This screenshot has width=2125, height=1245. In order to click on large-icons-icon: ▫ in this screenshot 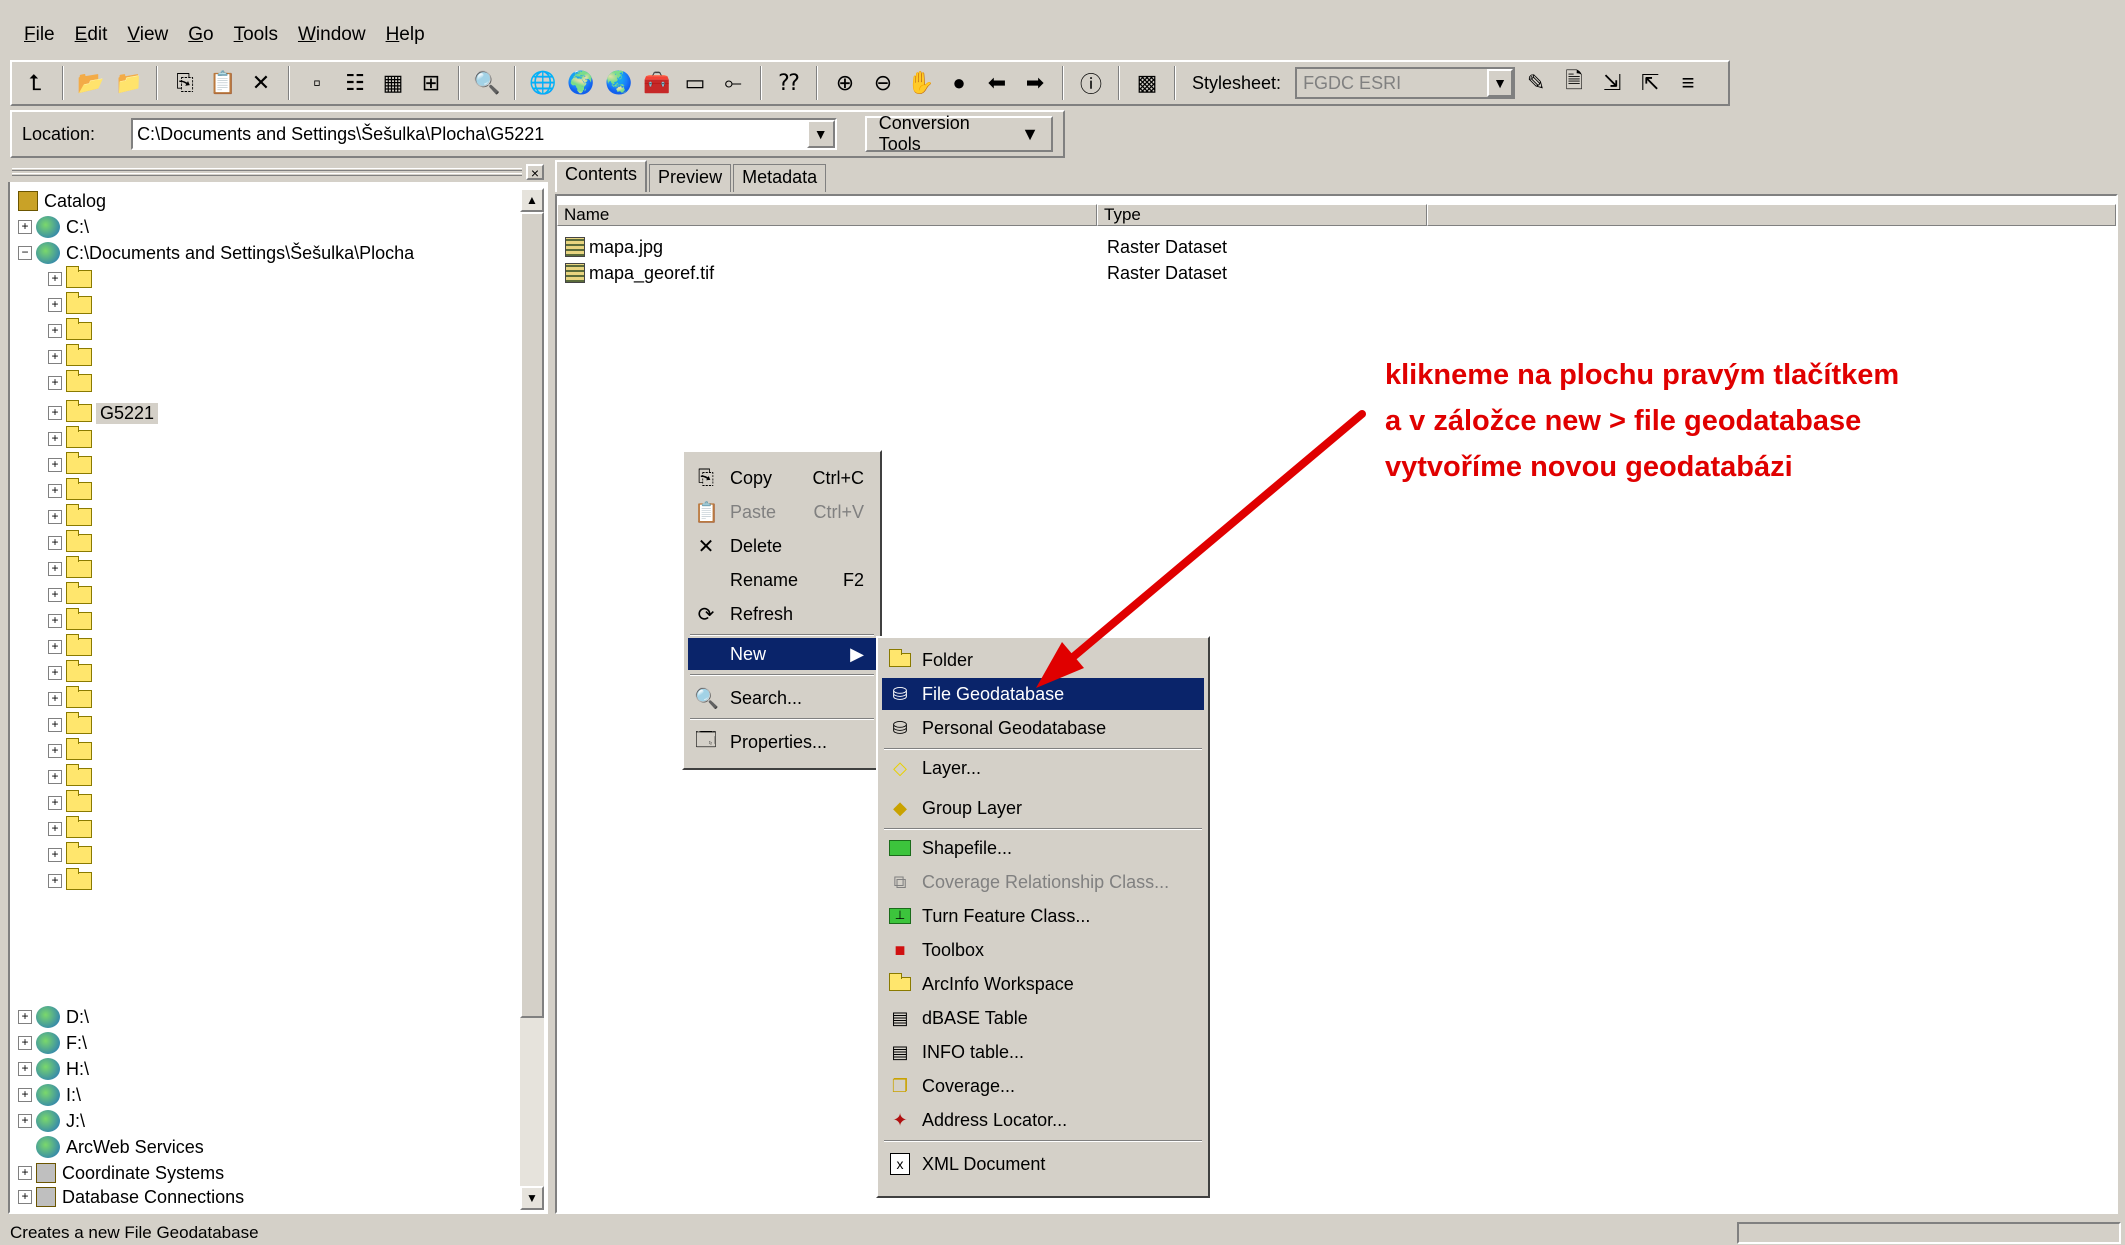, I will do `click(317, 83)`.